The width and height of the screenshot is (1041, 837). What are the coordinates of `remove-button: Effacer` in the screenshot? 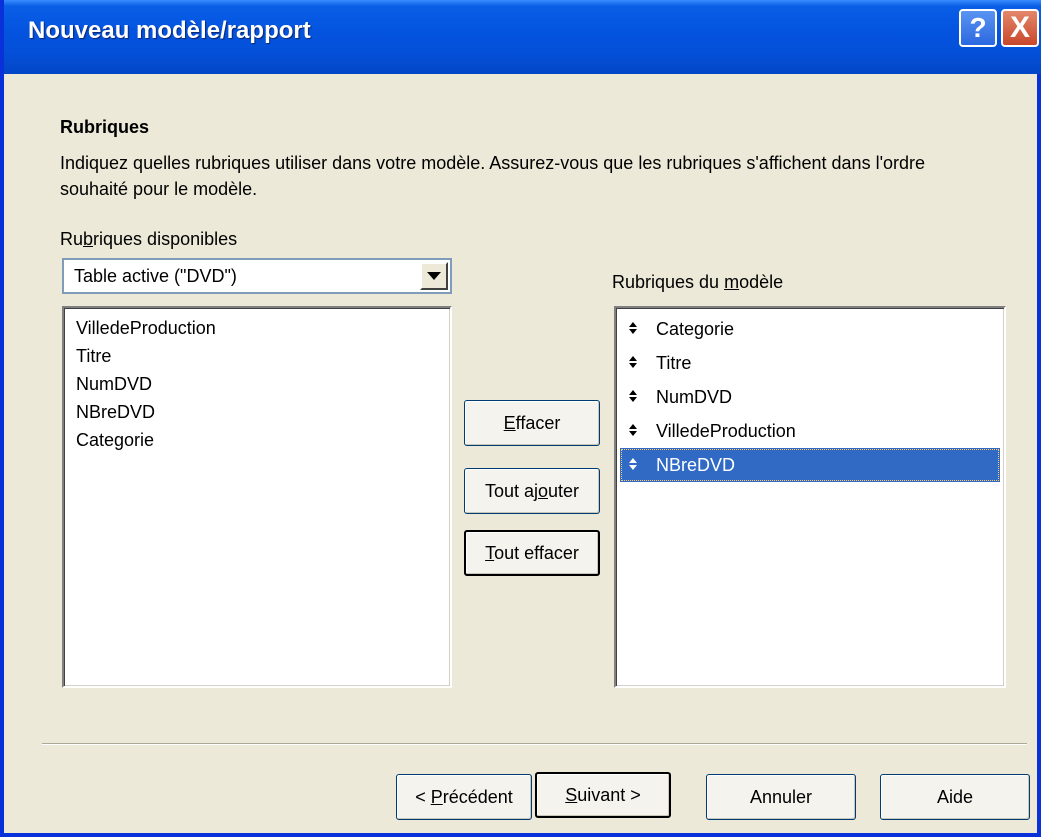 It's located at (532, 423).